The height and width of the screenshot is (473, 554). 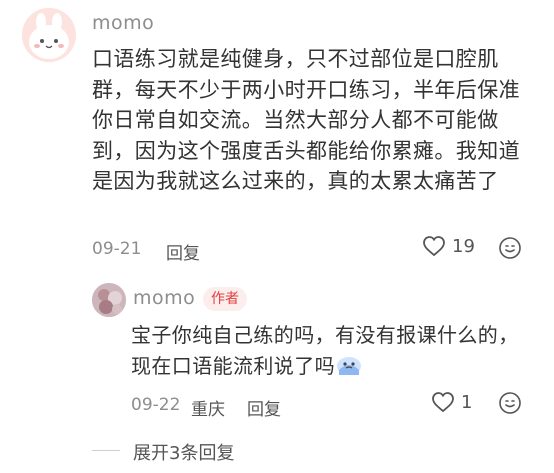 What do you see at coordinates (106, 450) in the screenshot?
I see `expand-divider` at bounding box center [106, 450].